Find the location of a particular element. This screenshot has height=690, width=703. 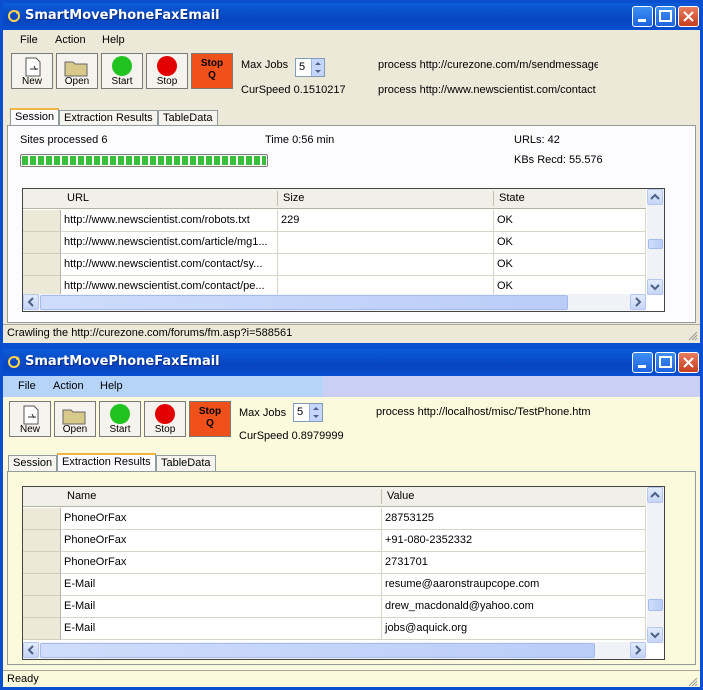

table-cell: 229 is located at coordinates (386, 221).